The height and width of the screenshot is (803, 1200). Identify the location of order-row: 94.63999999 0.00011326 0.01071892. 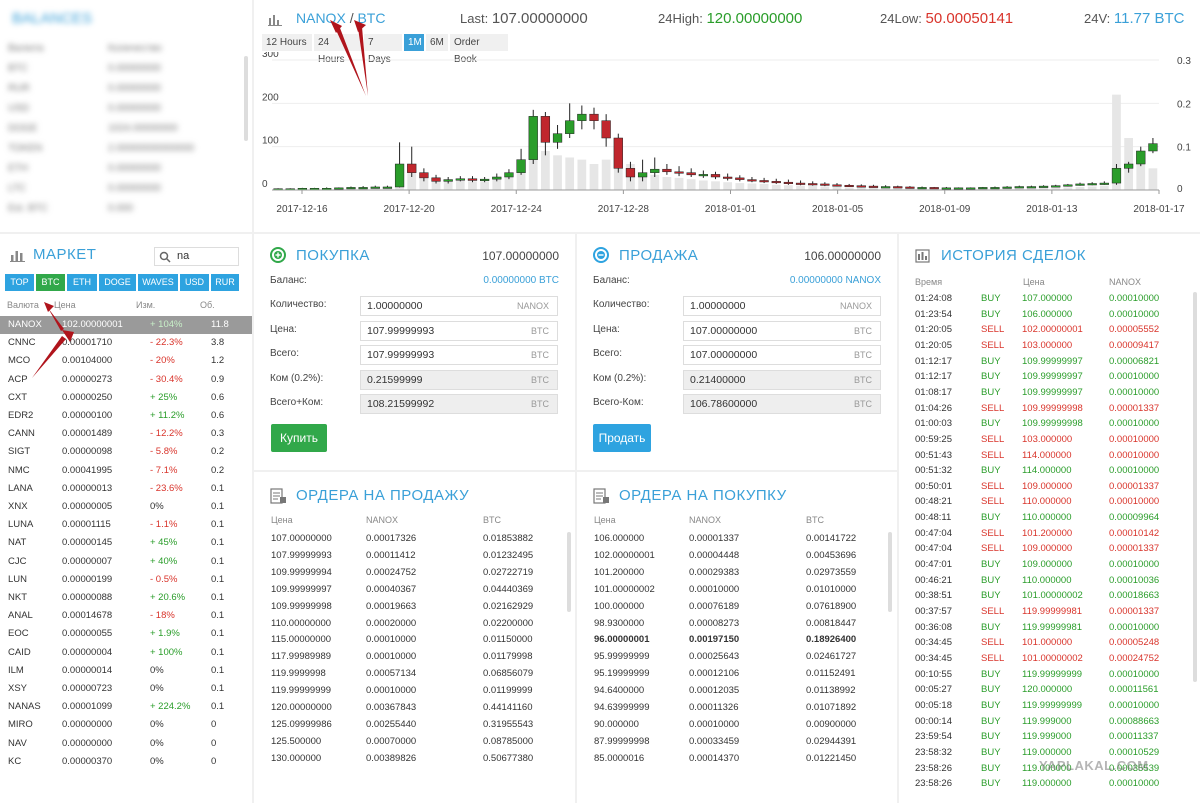
(727, 708).